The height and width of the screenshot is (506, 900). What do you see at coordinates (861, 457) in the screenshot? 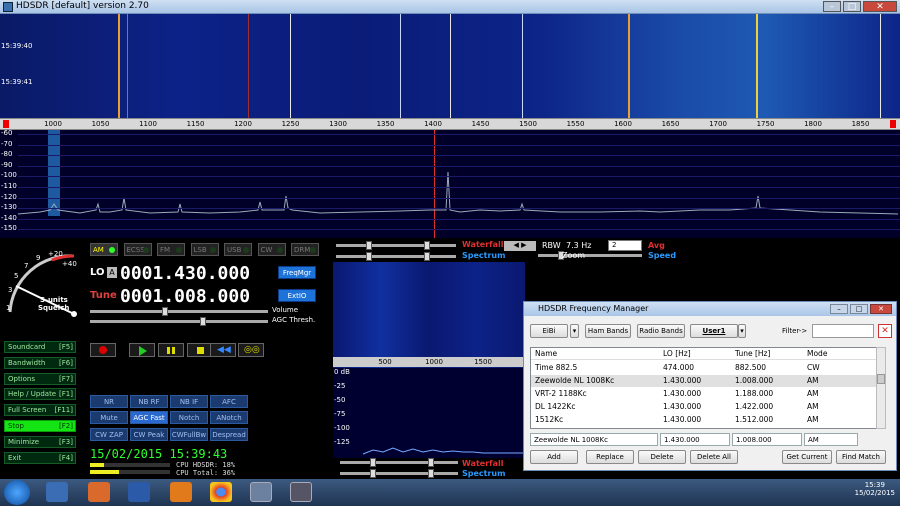
I see `fm-find-match-button: Find Match` at bounding box center [861, 457].